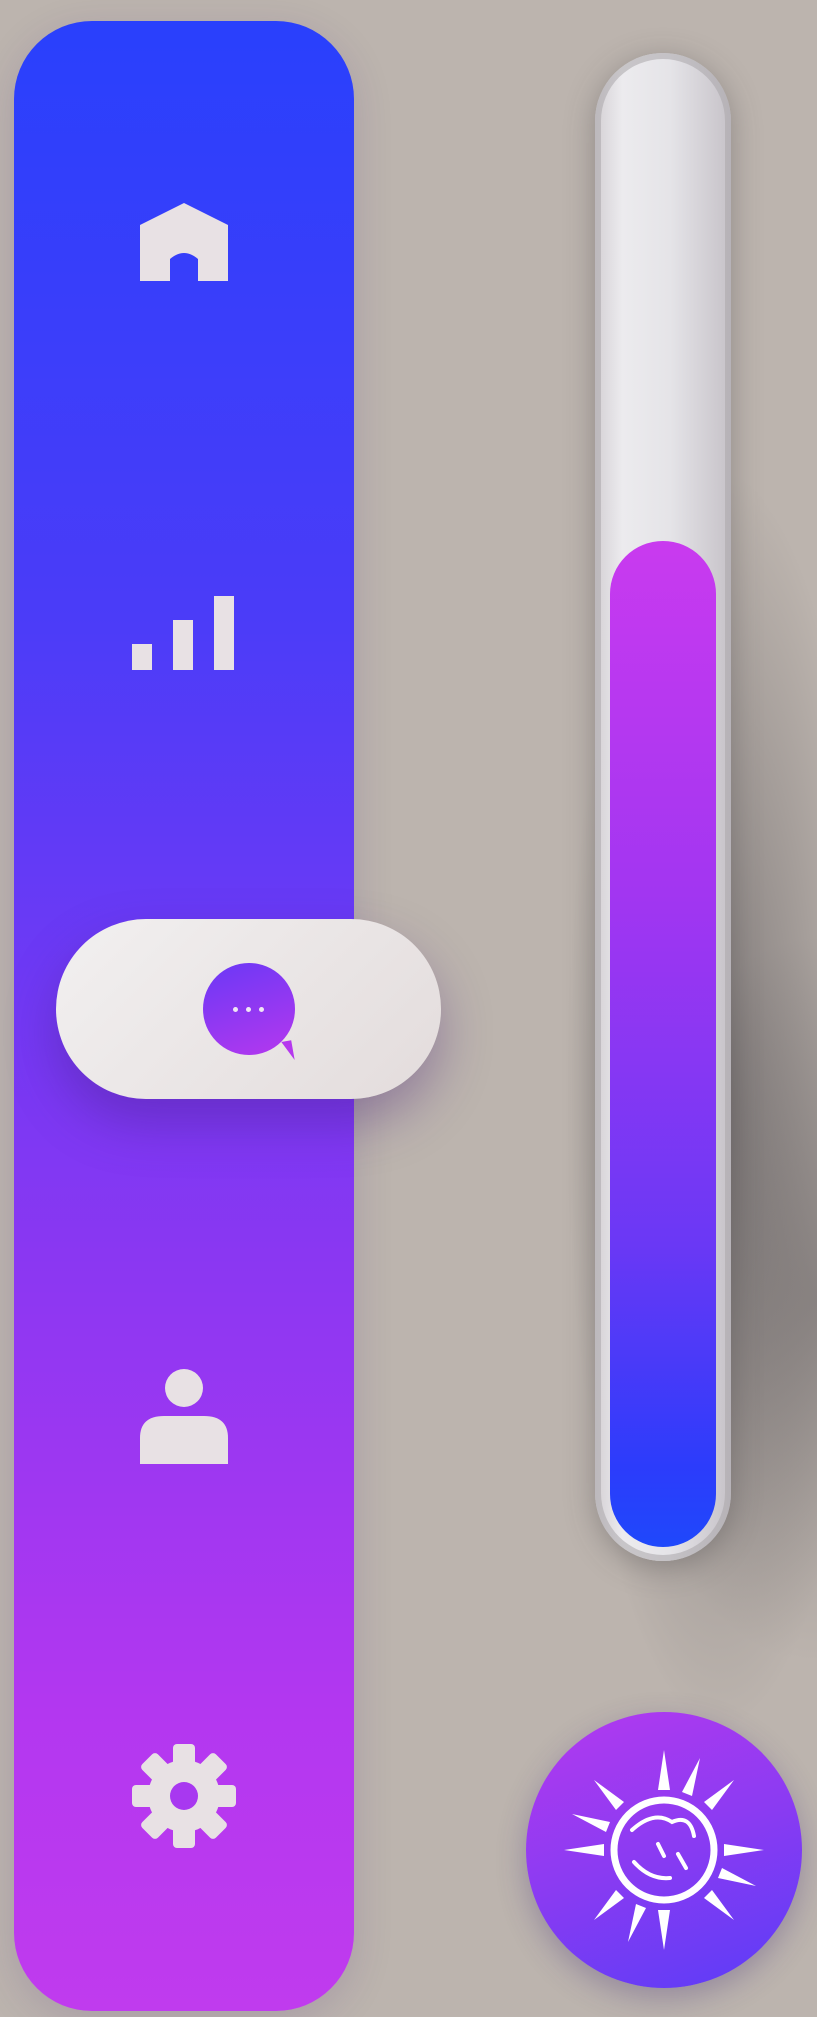 The width and height of the screenshot is (817, 2017). I want to click on sidebar-item-messages, so click(248, 1009).